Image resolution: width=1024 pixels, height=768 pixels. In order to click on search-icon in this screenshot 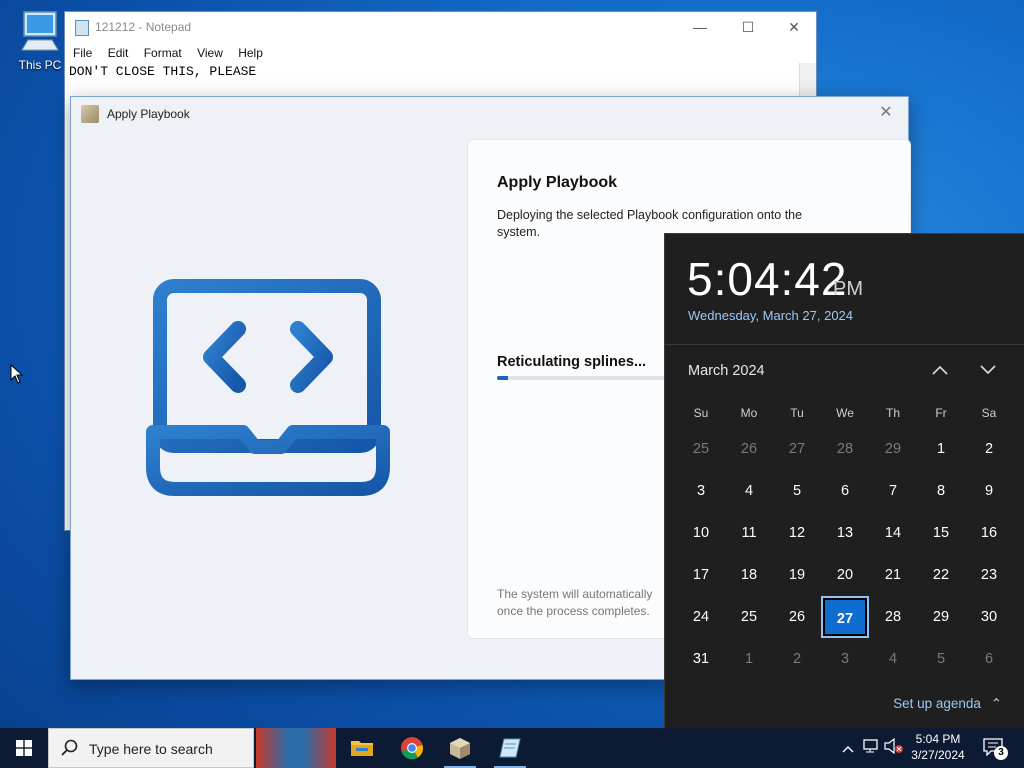, I will do `click(69, 747)`.